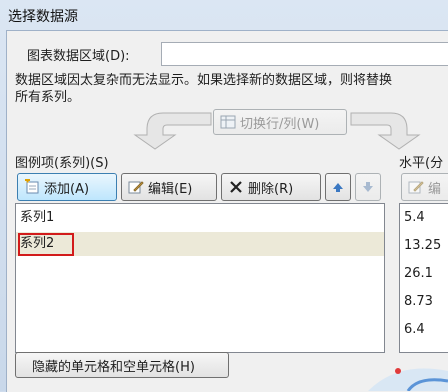 This screenshot has height=392, width=448. I want to click on left-curved-arrow-icon, so click(172, 131).